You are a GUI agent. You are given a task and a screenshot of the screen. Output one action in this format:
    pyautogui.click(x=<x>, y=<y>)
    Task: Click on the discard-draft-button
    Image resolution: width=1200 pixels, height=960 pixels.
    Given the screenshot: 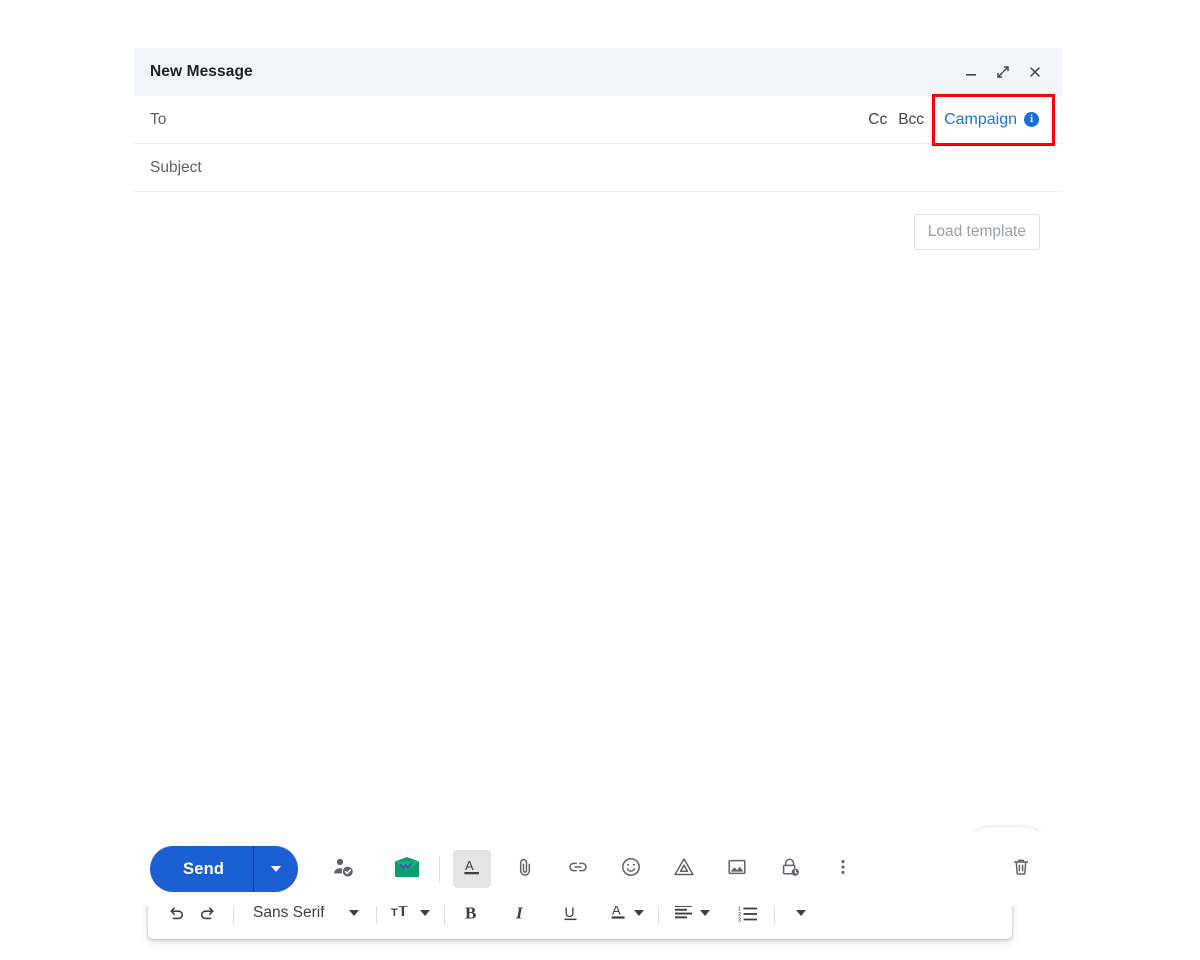 What is the action you would take?
    pyautogui.click(x=1021, y=869)
    